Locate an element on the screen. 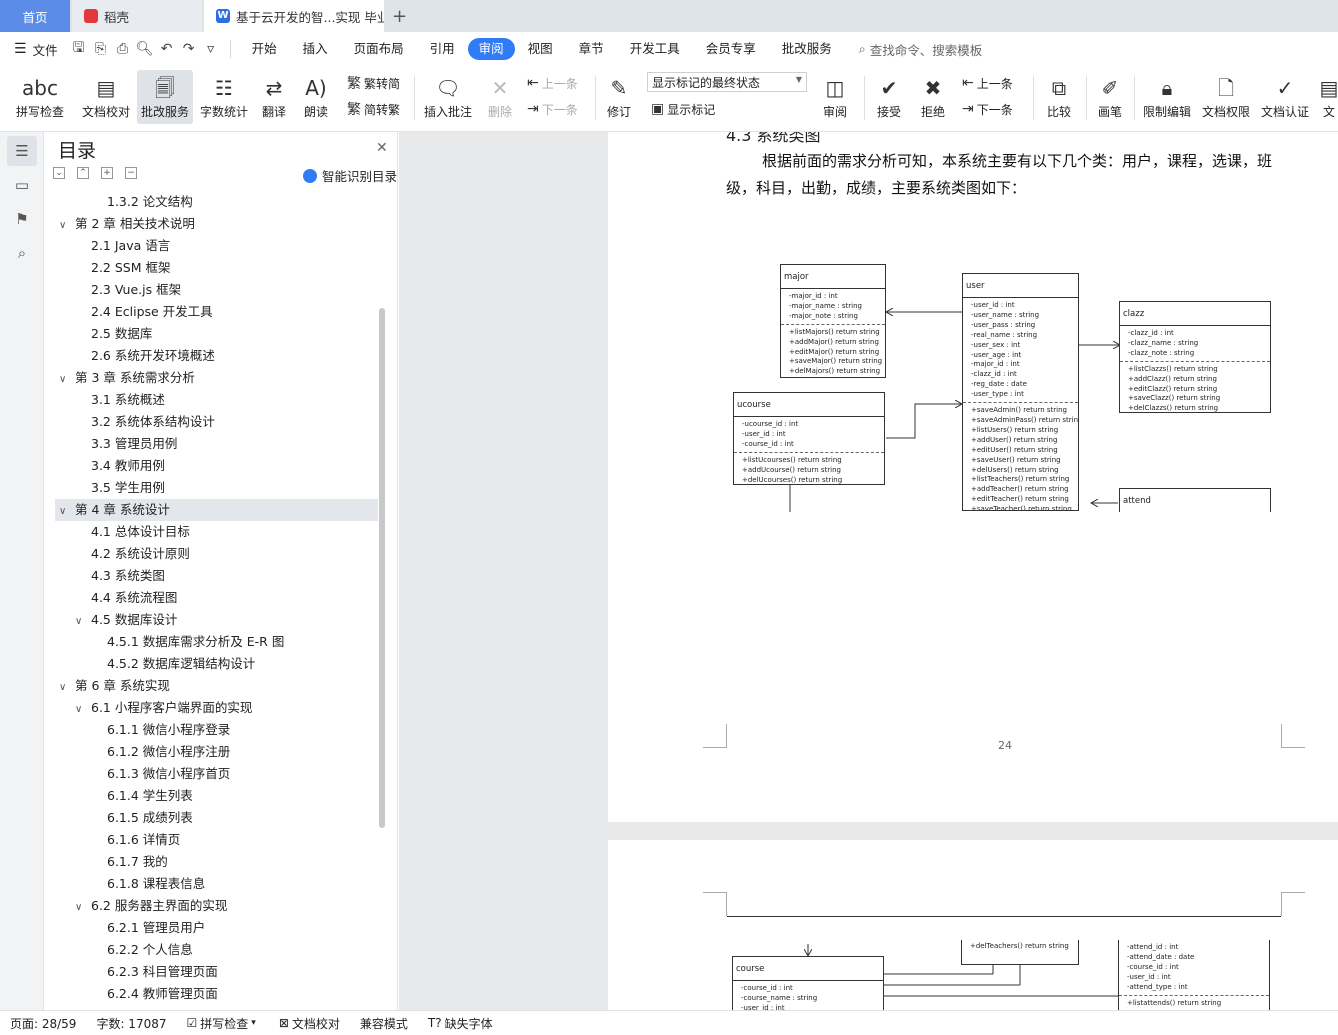  pen-button: ✐ 画笔 is located at coordinates (1110, 97).